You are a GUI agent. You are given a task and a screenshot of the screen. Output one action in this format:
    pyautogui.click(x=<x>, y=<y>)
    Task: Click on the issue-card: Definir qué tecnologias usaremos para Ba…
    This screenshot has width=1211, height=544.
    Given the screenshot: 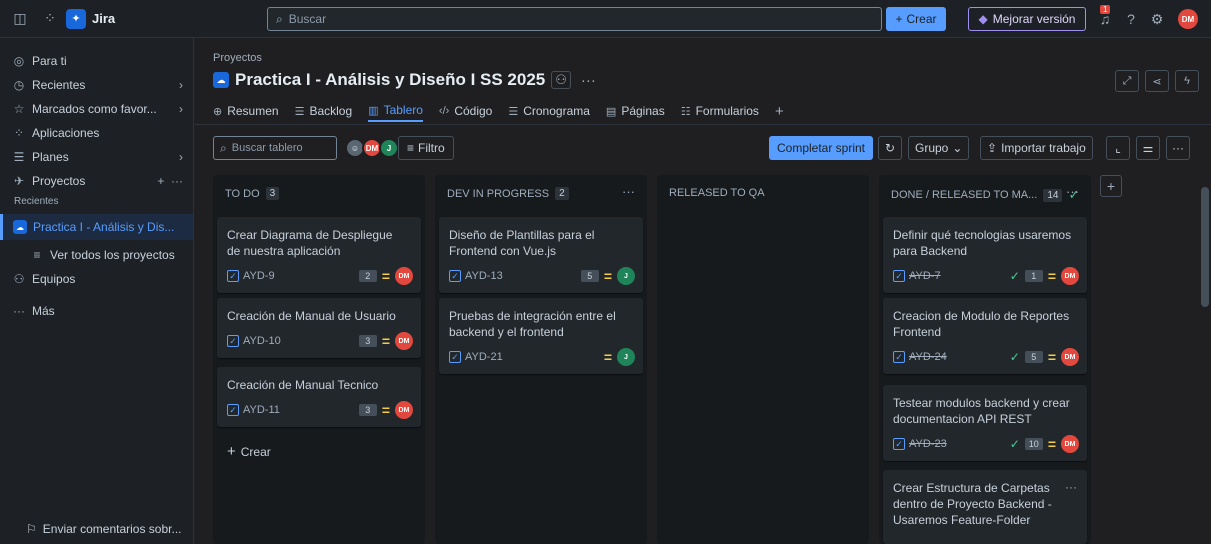 What is the action you would take?
    pyautogui.click(x=985, y=255)
    